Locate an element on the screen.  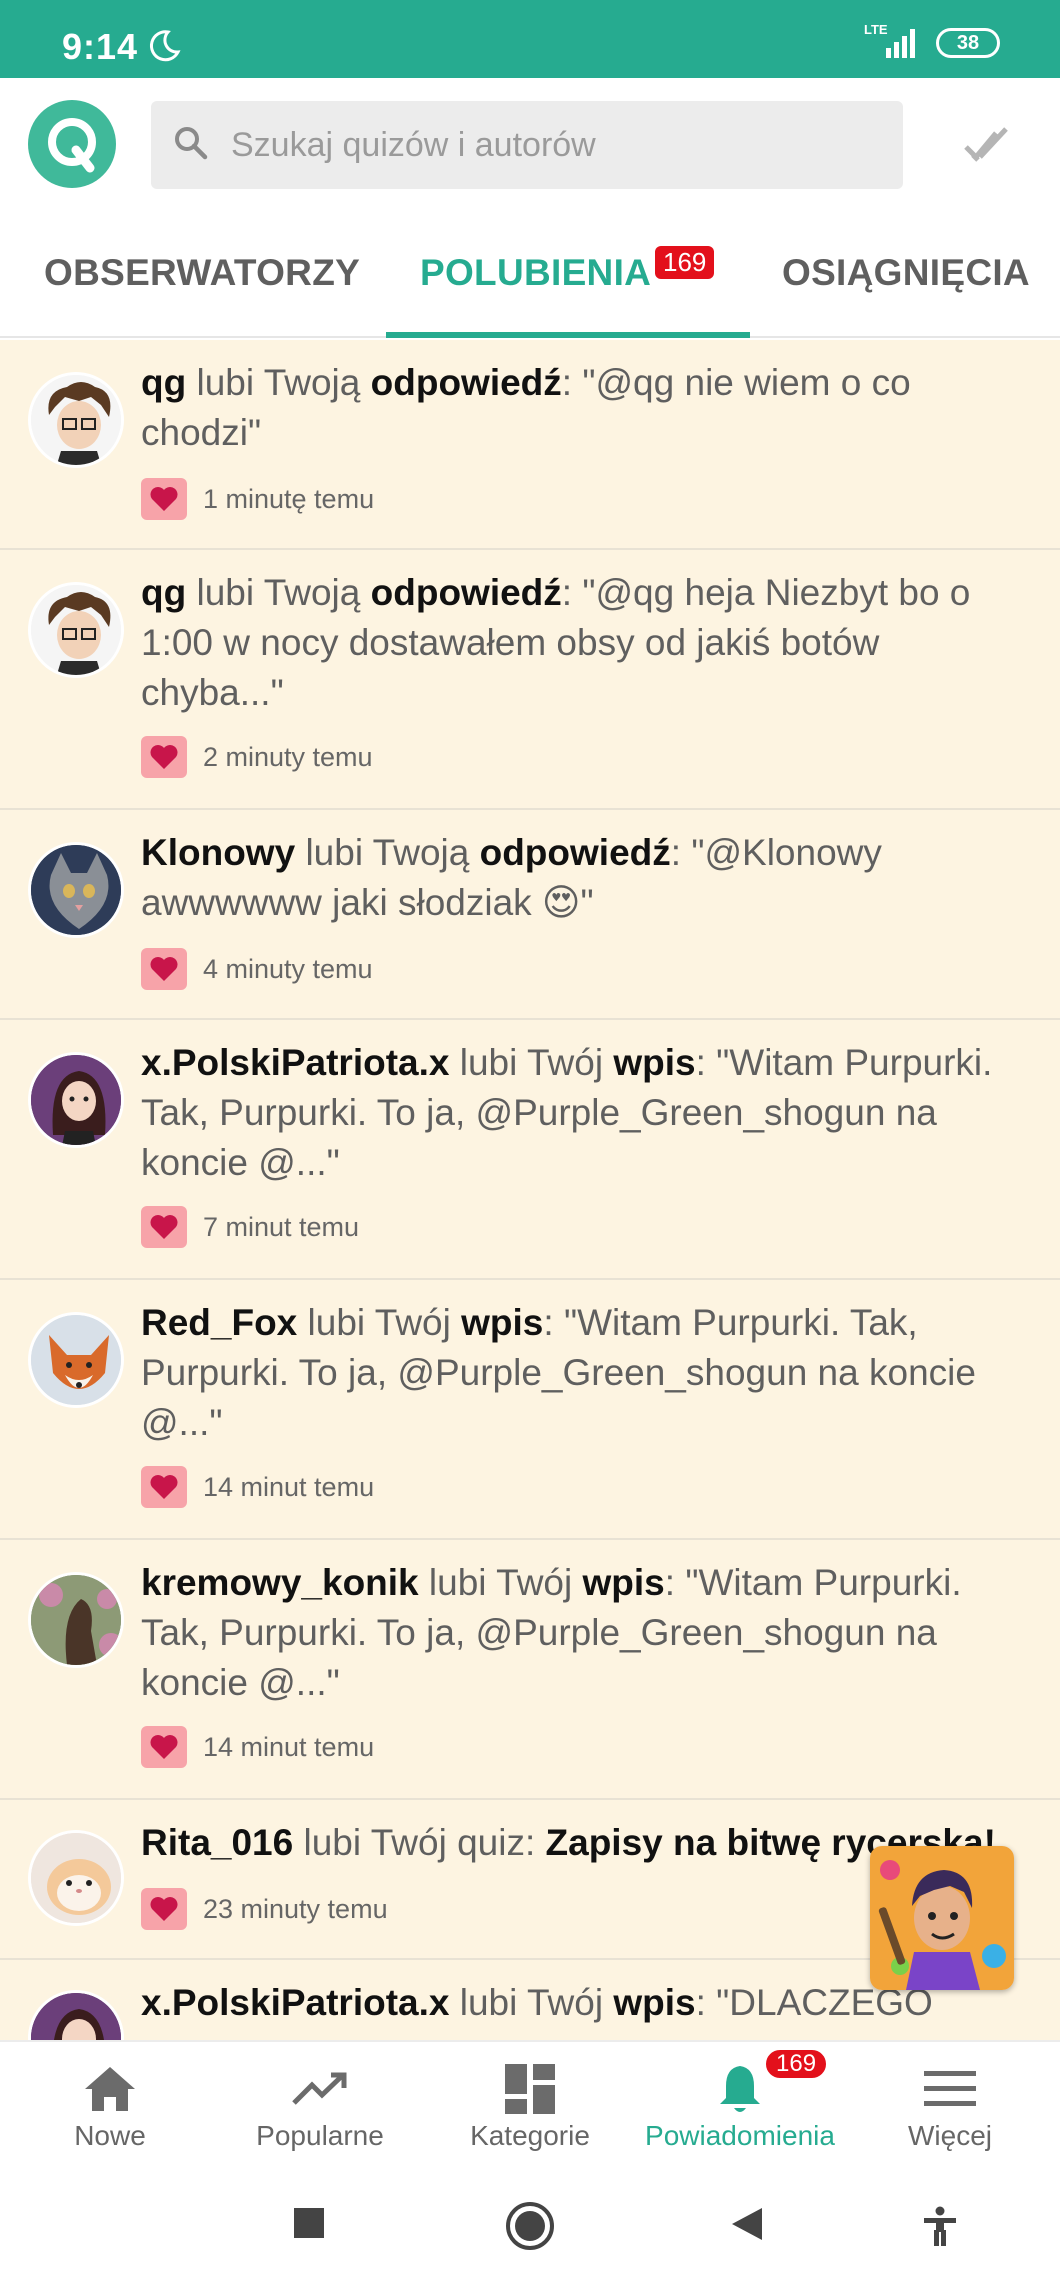
username: Rita_016 is located at coordinates (217, 1842).